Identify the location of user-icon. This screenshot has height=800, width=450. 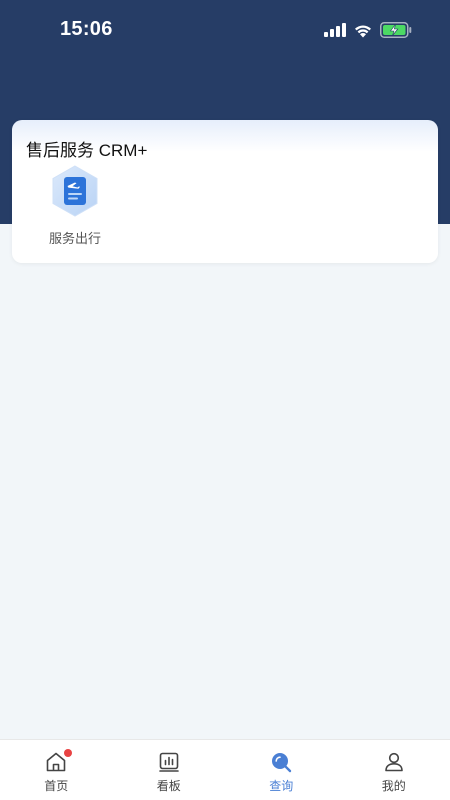
(394, 762).